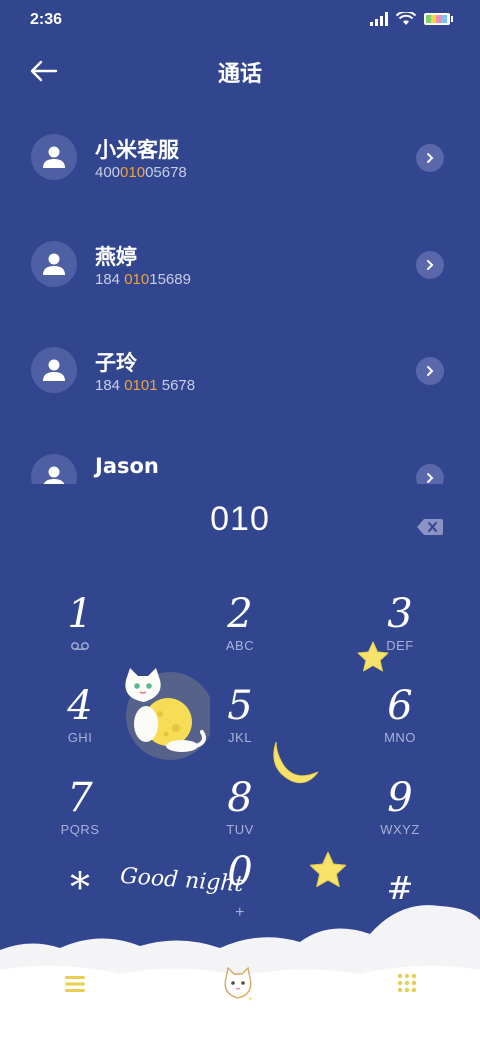 This screenshot has width=480, height=1040. What do you see at coordinates (400, 798) in the screenshot?
I see `key-digit: 9` at bounding box center [400, 798].